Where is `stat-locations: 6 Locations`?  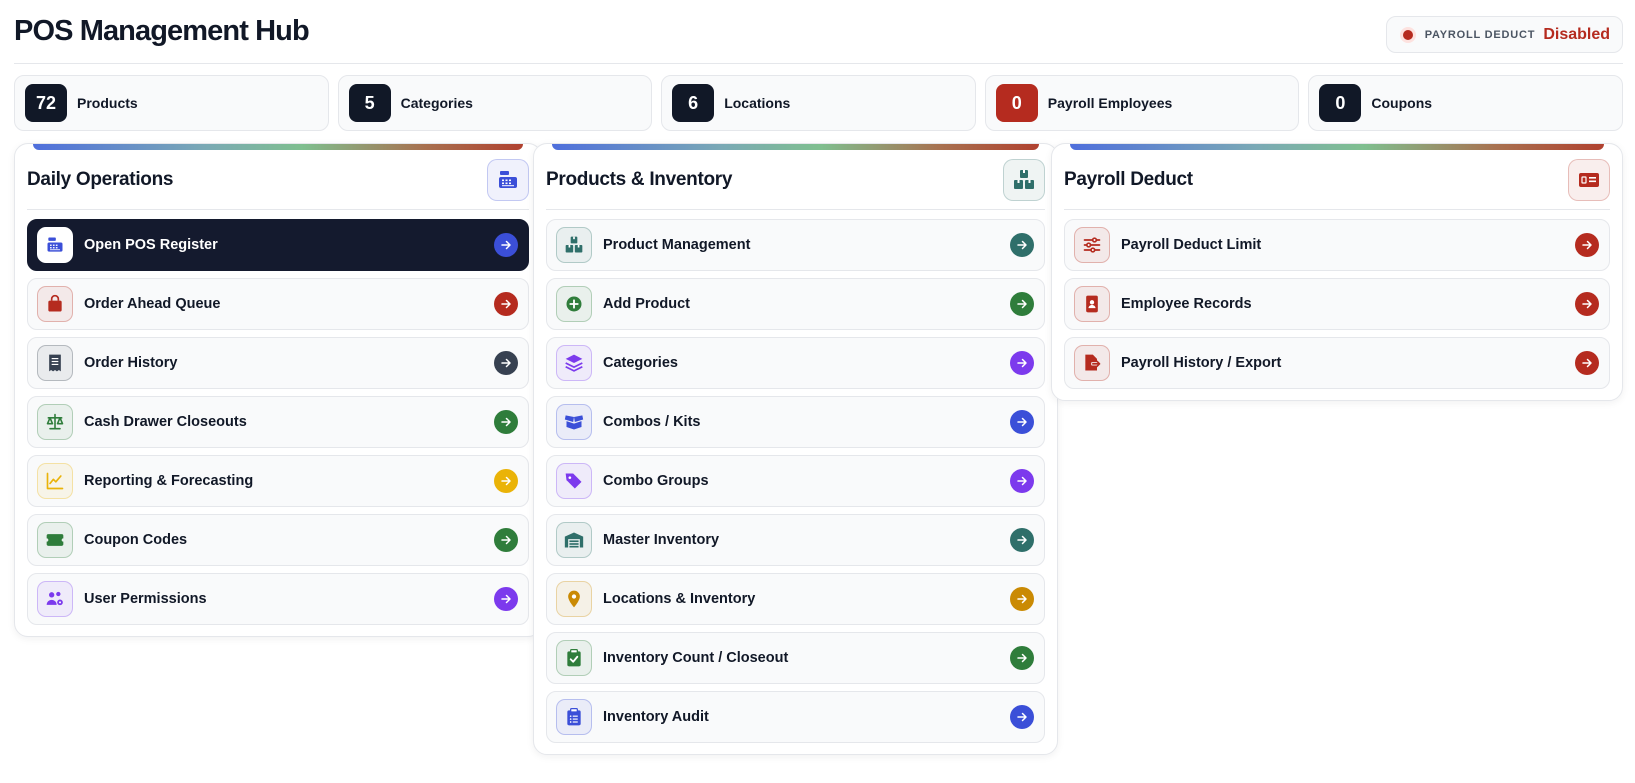 stat-locations: 6 Locations is located at coordinates (818, 103).